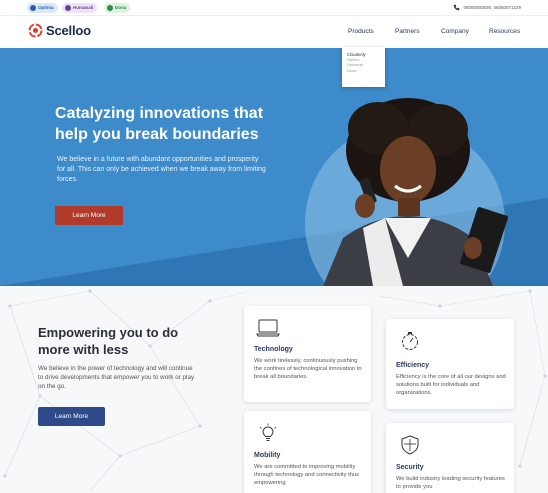 The width and height of the screenshot is (548, 493). What do you see at coordinates (455, 31) in the screenshot?
I see `nav-company: Company` at bounding box center [455, 31].